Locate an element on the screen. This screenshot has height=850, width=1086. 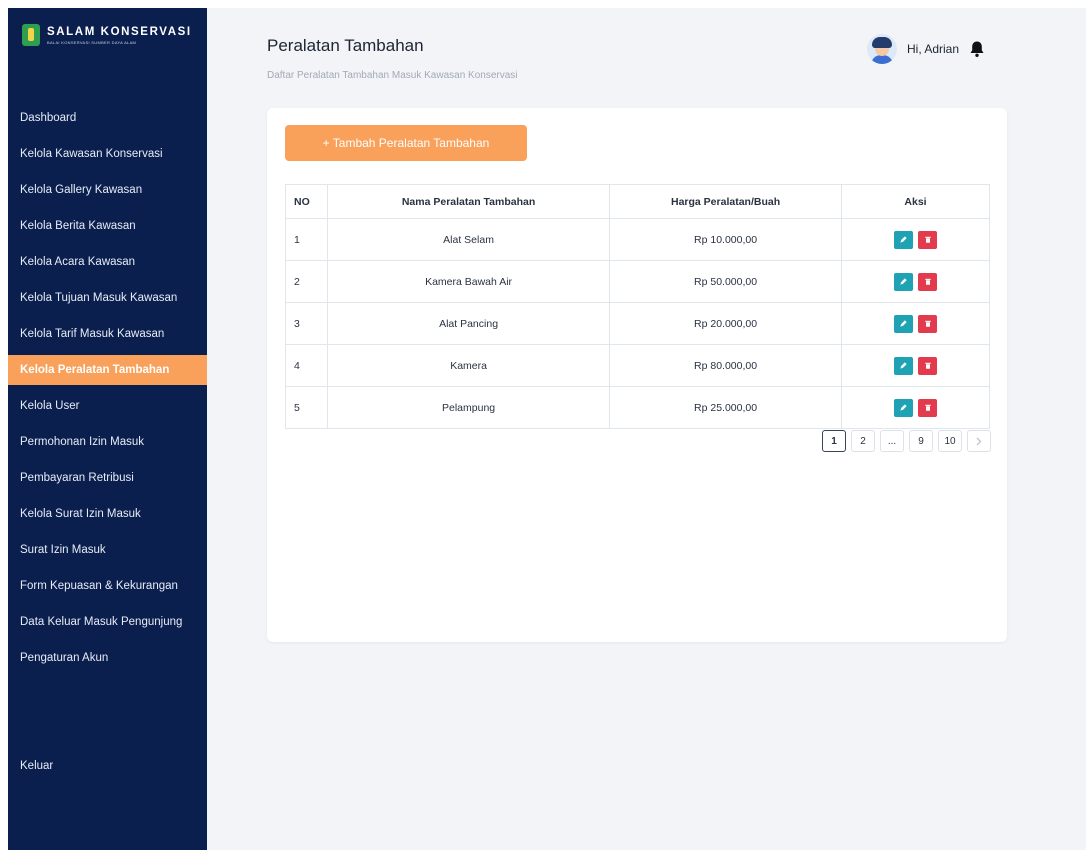
column-header-name: Nama Peralatan Tambahan is located at coordinates (468, 201).